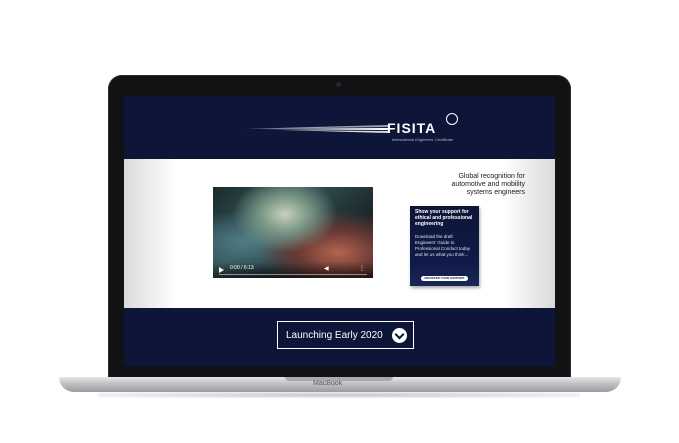 The image size is (679, 443). Describe the element at coordinates (293, 232) in the screenshot. I see `video-player: 0:00 / 6:13 ◀ ⋮` at that location.